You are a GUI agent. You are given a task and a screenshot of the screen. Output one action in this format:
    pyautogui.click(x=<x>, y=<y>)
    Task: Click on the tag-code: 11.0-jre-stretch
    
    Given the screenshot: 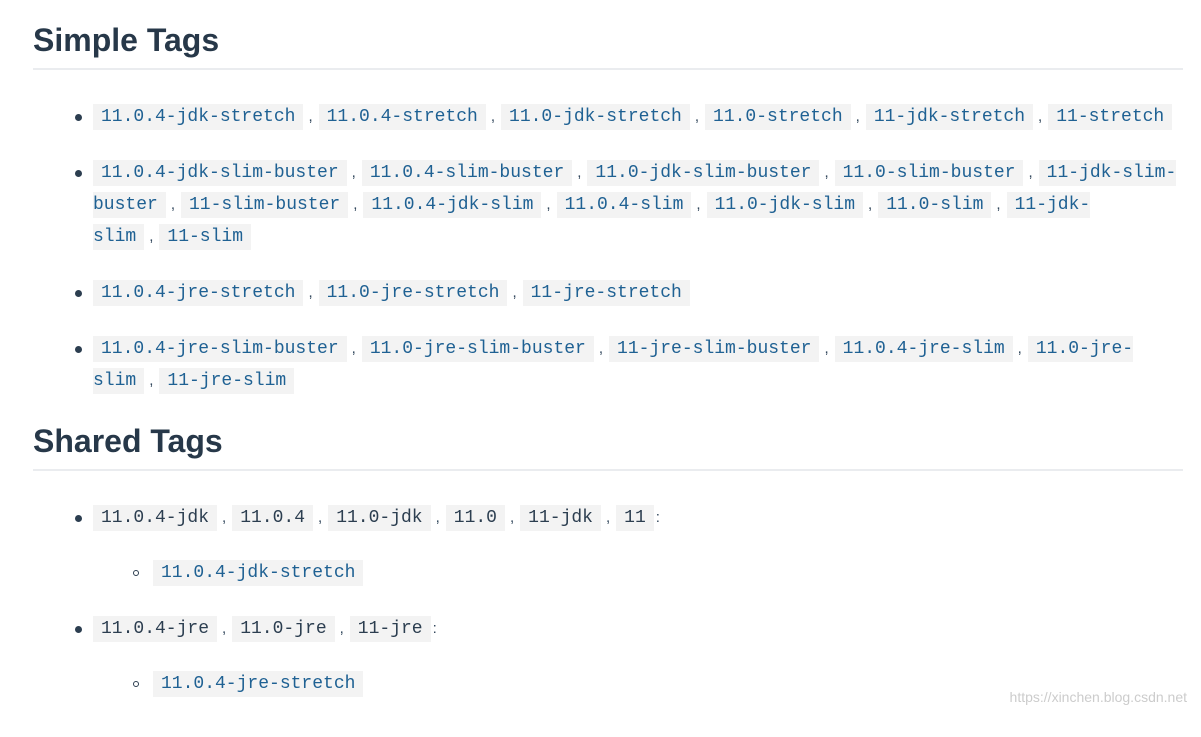 What is the action you would take?
    pyautogui.click(x=413, y=293)
    